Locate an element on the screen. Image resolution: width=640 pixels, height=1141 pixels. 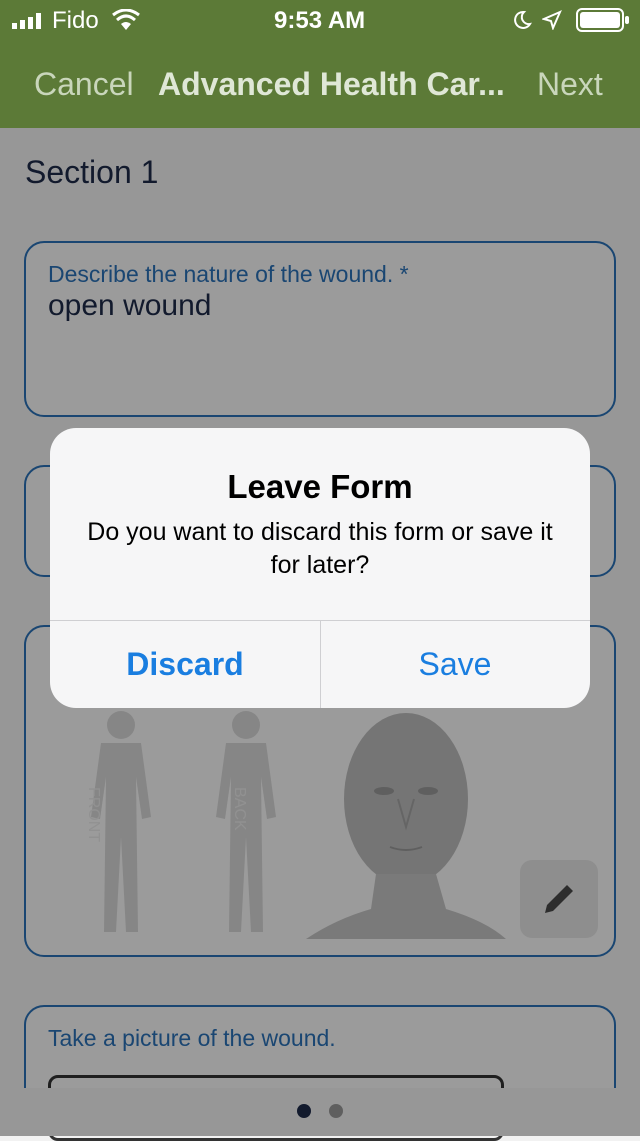
location-icon is located at coordinates (552, 20).